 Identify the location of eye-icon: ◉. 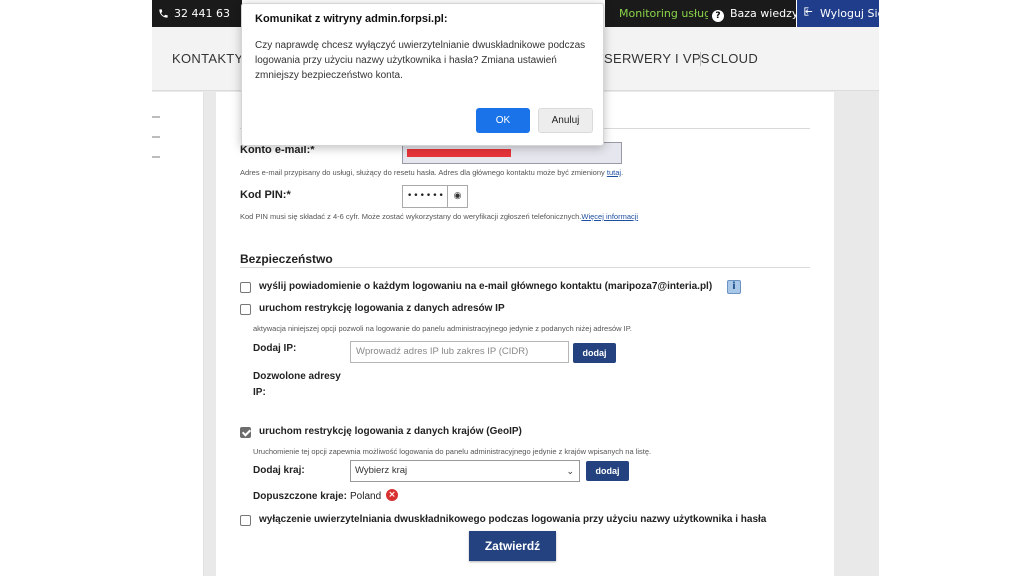
(457, 196).